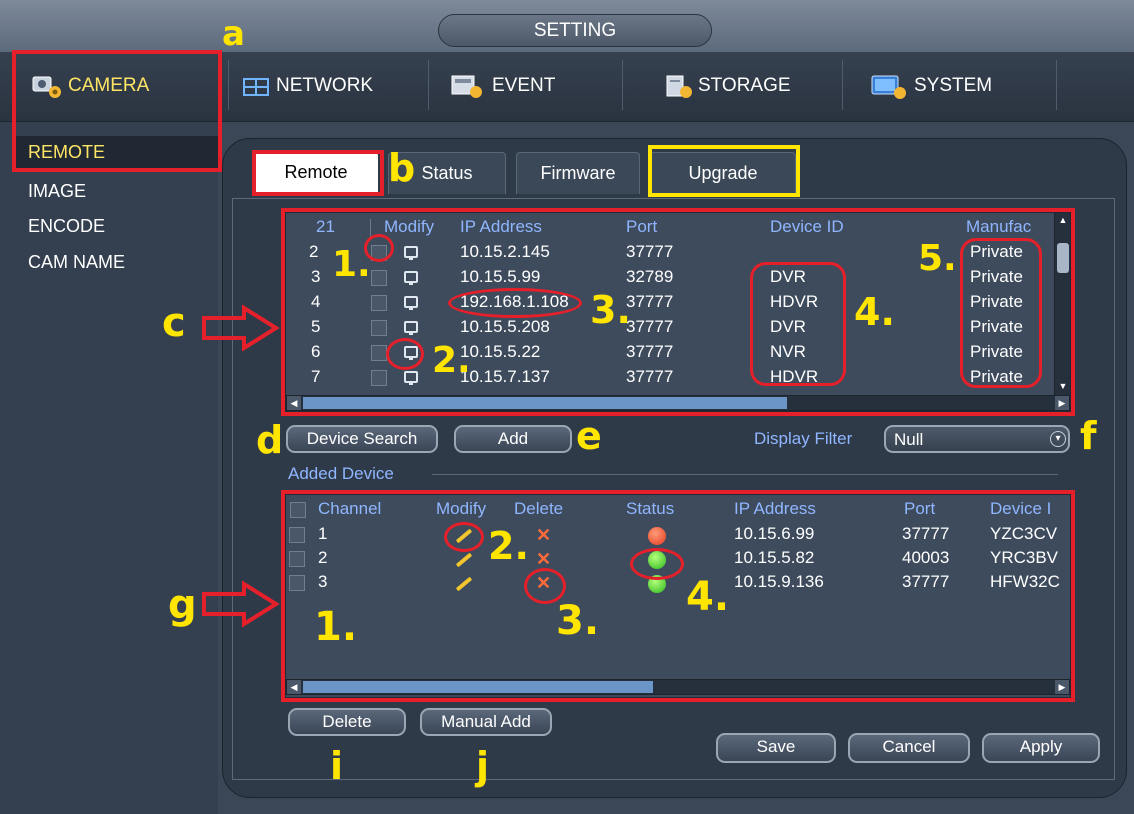 This screenshot has height=814, width=1134. Describe the element at coordinates (405, 354) in the screenshot. I see `annotation-oval-modify` at that location.